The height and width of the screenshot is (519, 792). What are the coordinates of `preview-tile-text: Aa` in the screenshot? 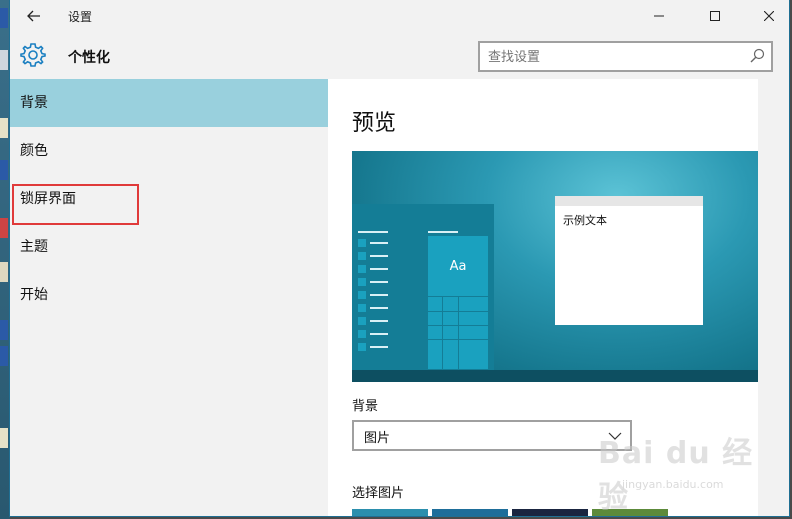 It's located at (458, 266).